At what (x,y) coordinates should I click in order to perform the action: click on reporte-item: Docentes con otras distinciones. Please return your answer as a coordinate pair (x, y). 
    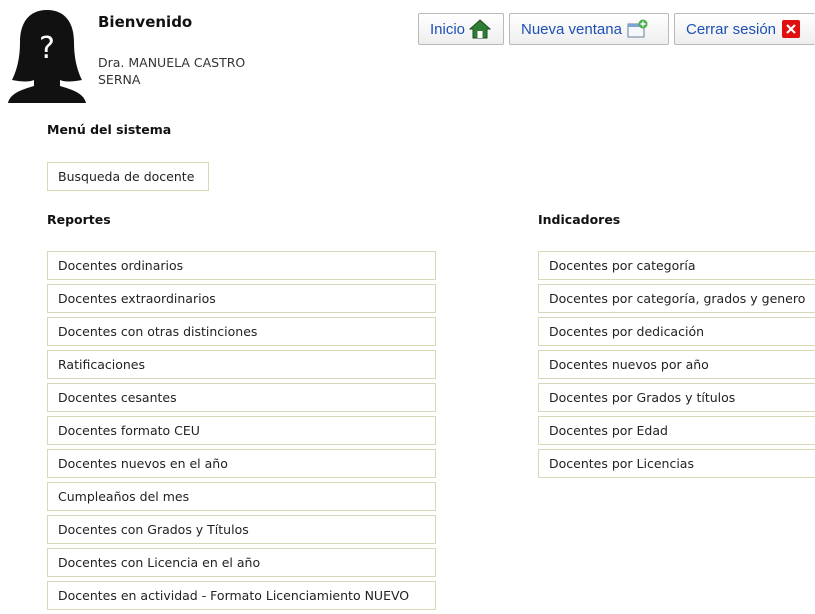
    Looking at the image, I should click on (241, 331).